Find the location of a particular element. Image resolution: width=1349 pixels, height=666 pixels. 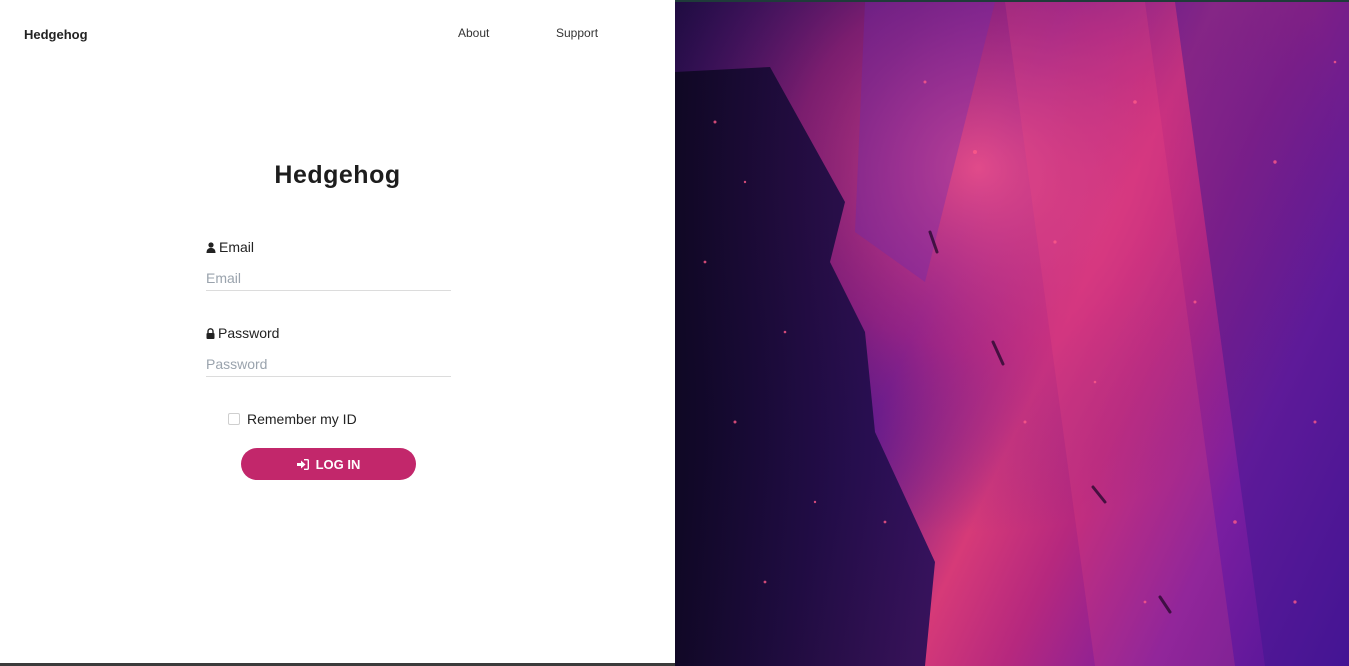

nav-link-support: Support is located at coordinates (577, 33).